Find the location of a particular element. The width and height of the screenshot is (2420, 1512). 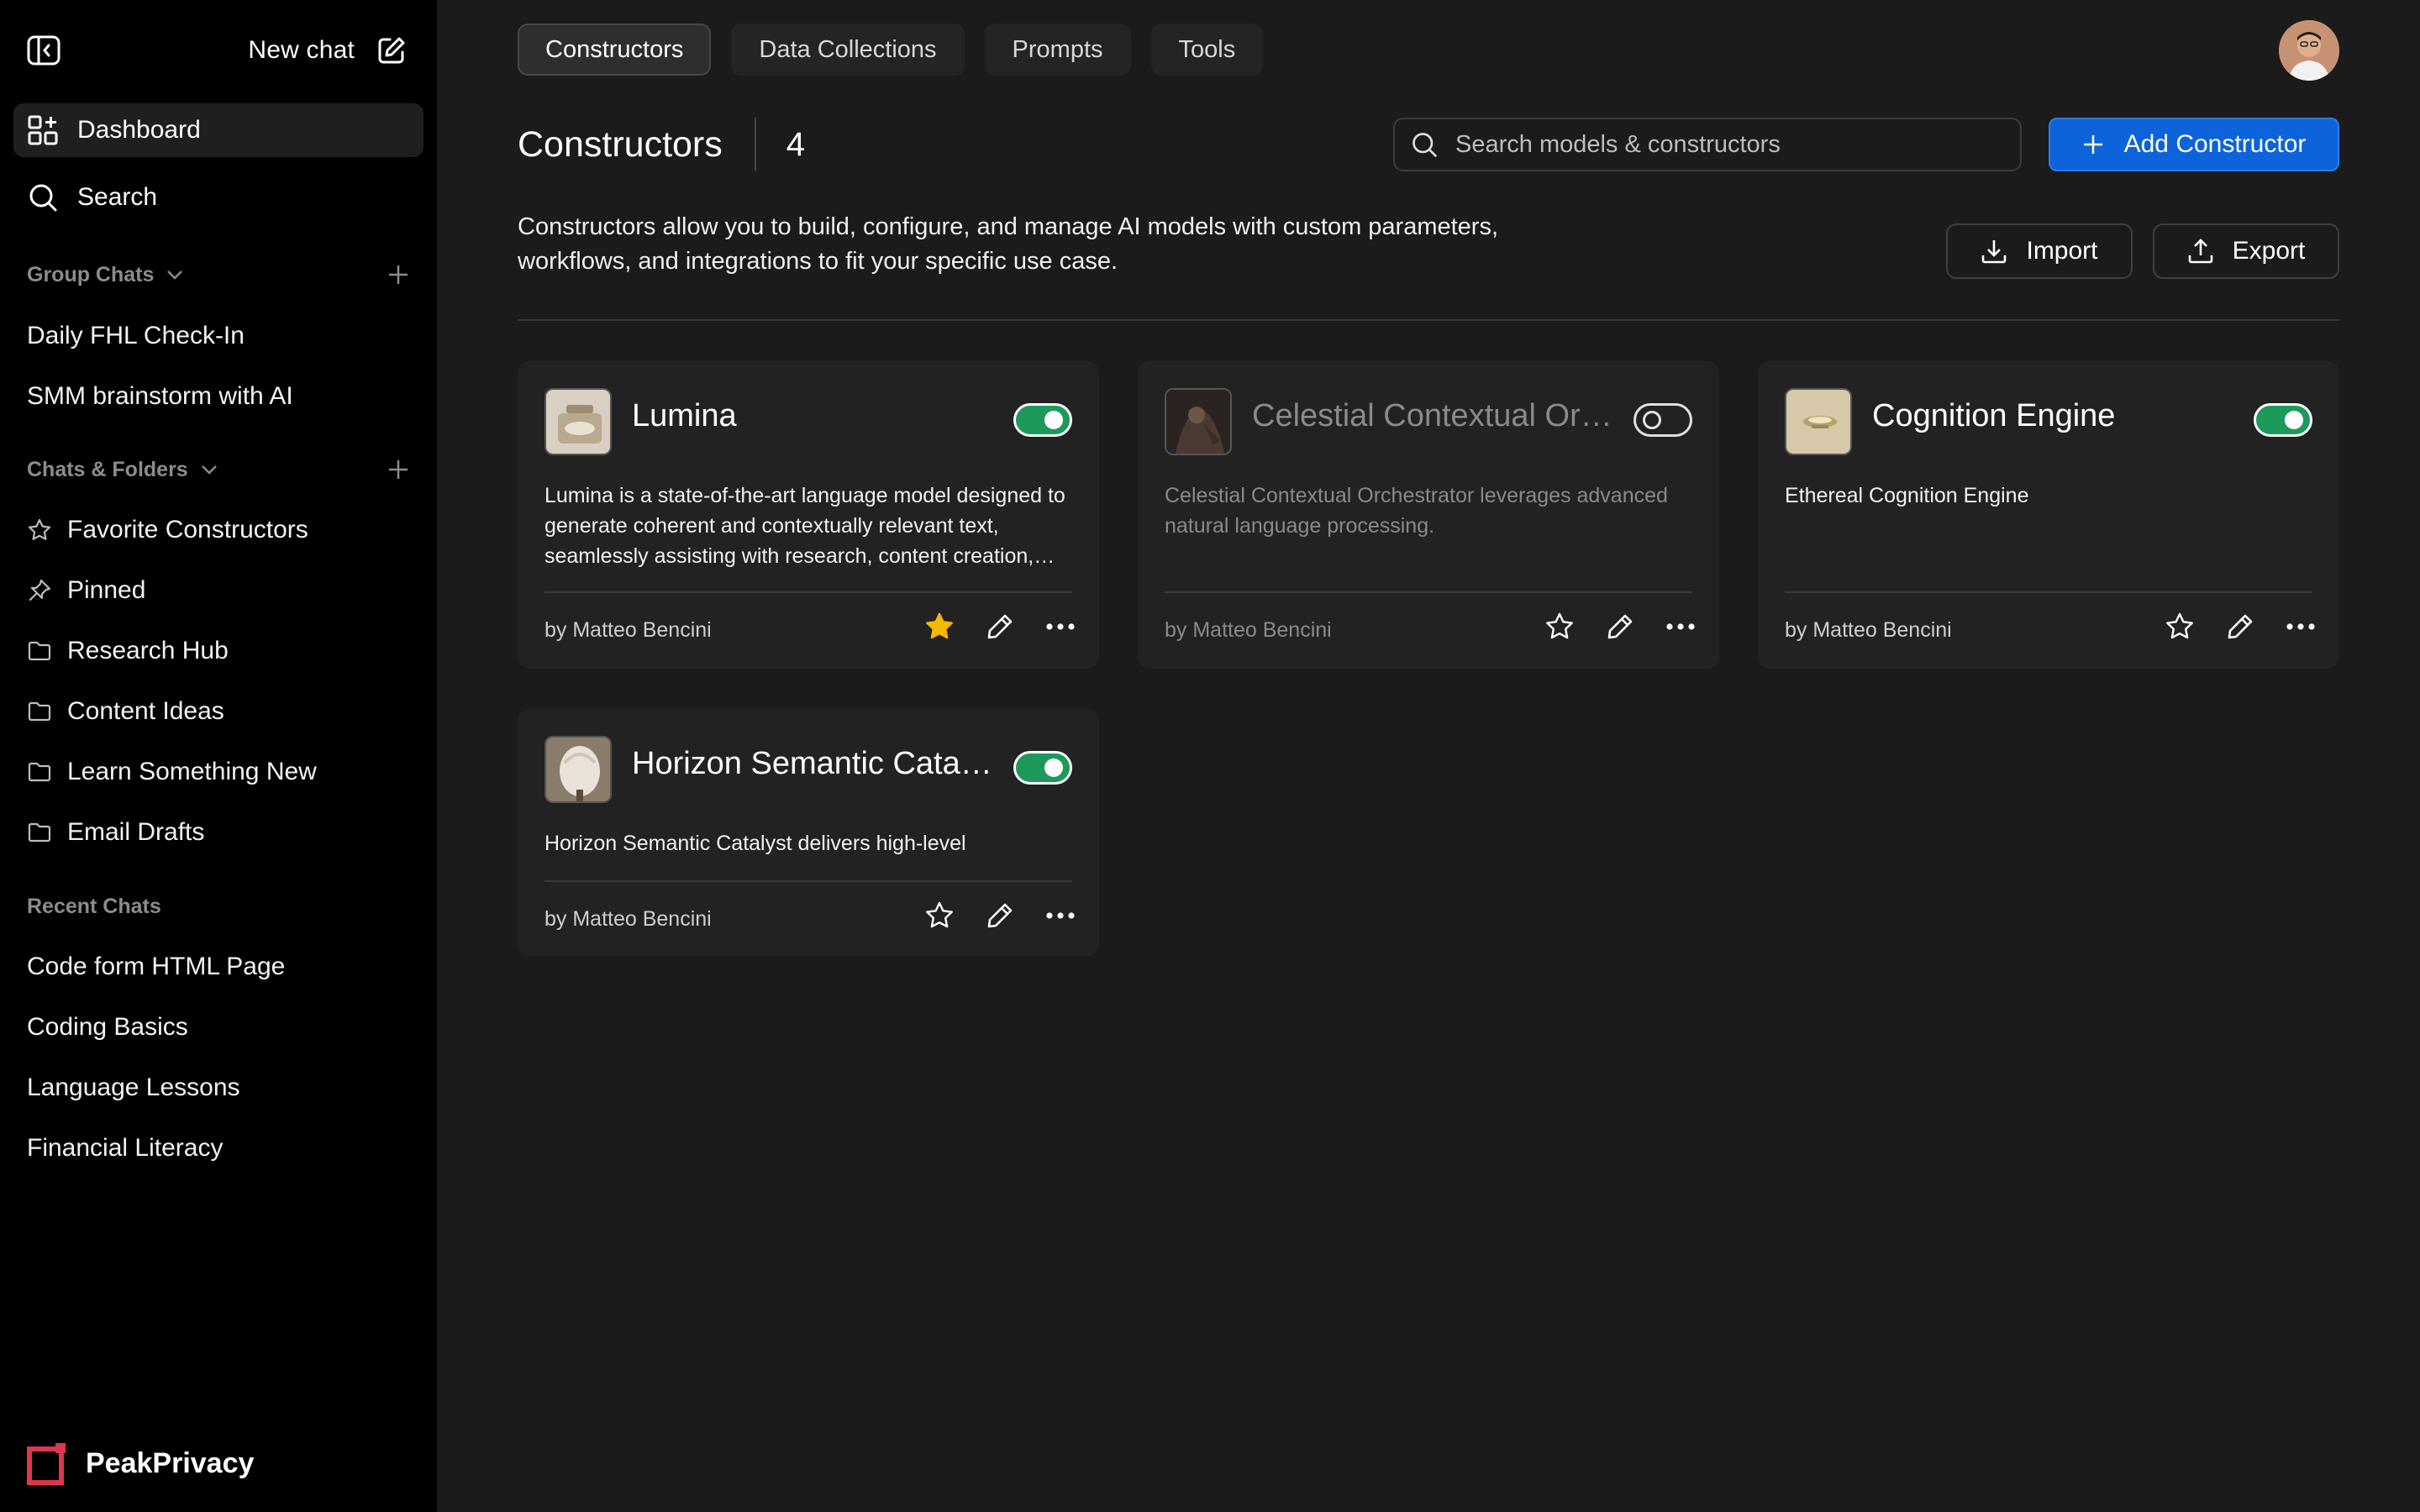

user-avatar is located at coordinates (2309, 50).